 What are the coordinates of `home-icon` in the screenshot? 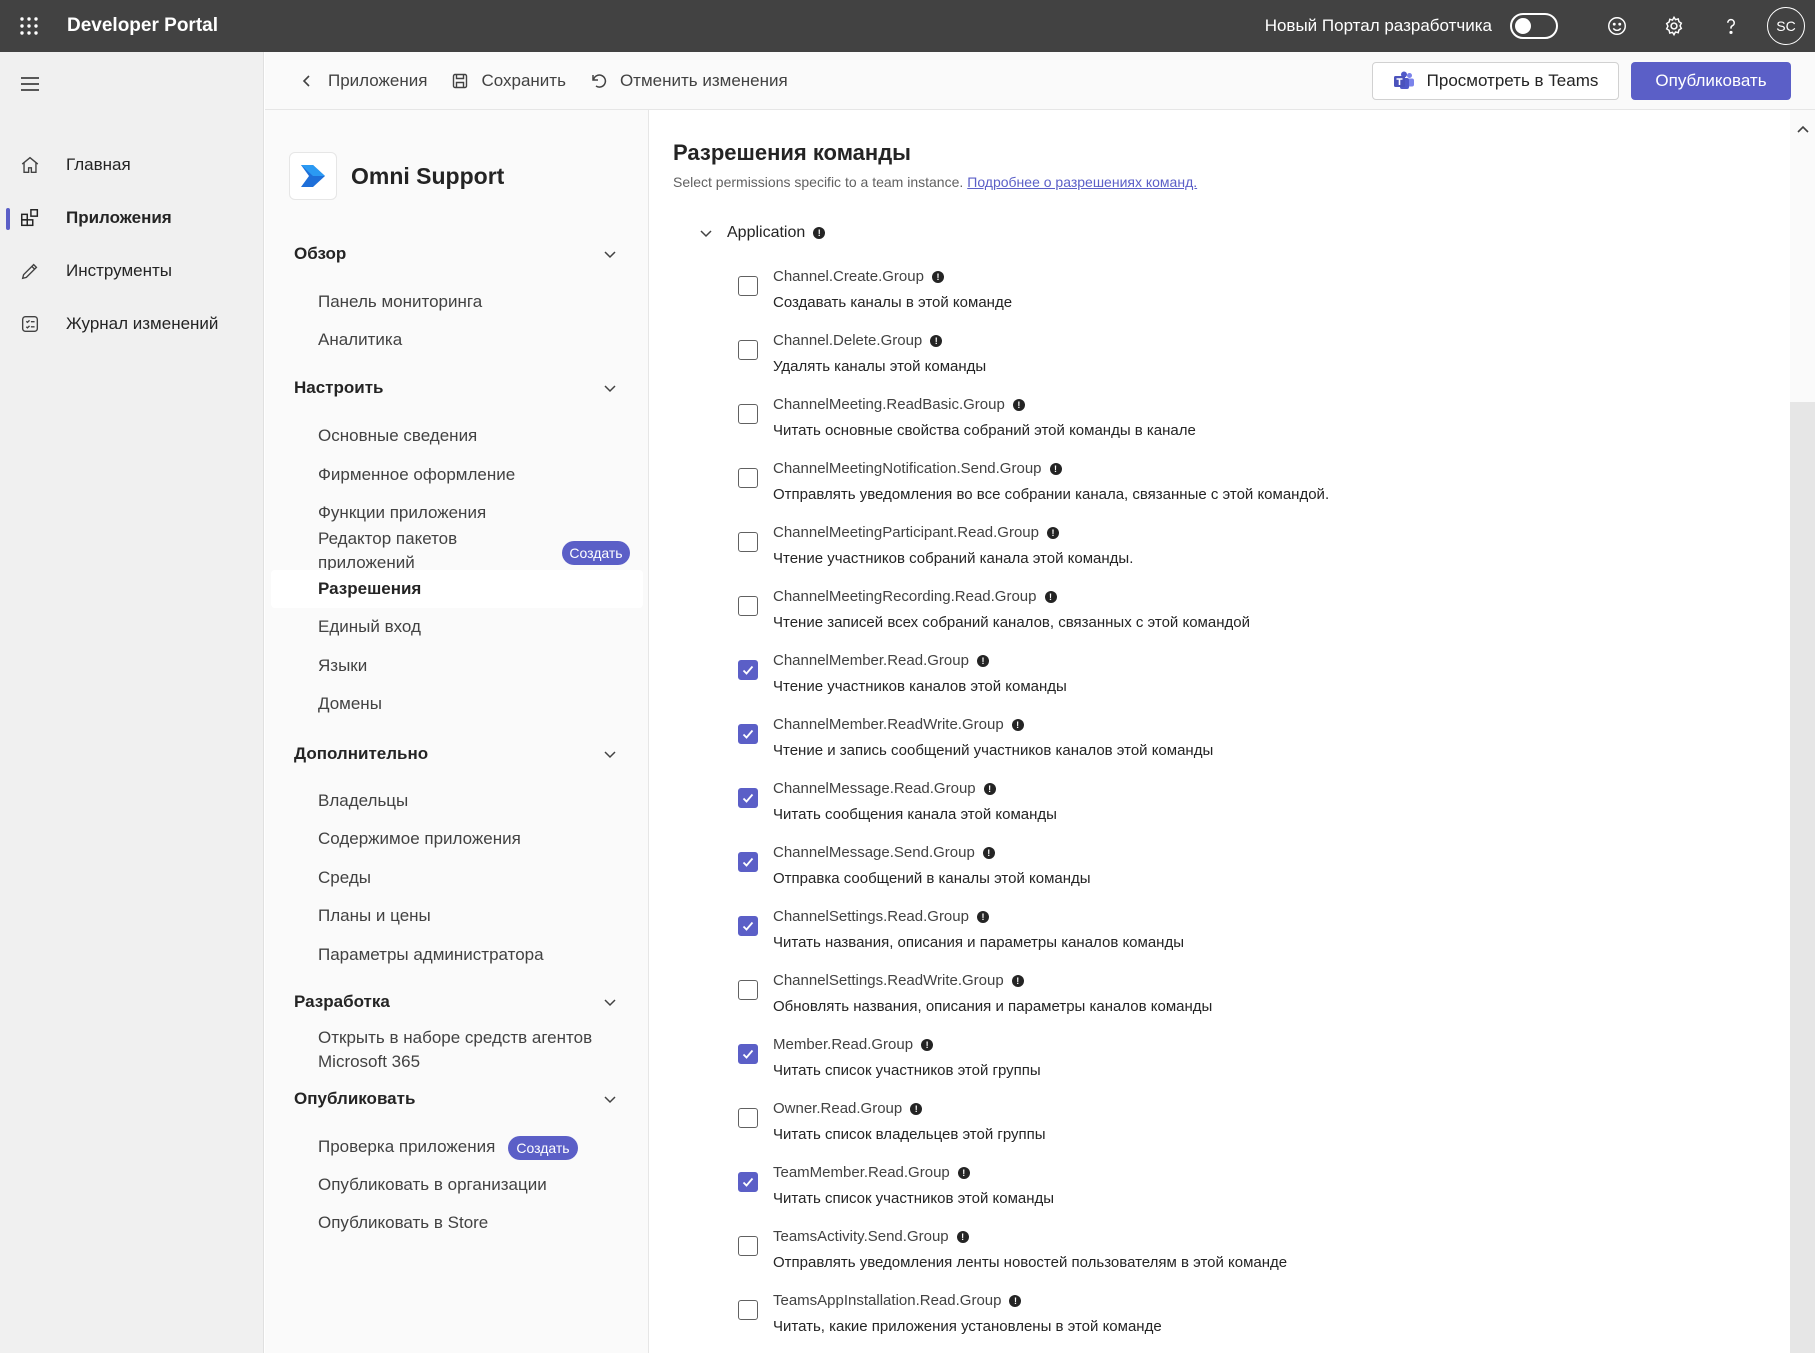 It's located at (30, 165).